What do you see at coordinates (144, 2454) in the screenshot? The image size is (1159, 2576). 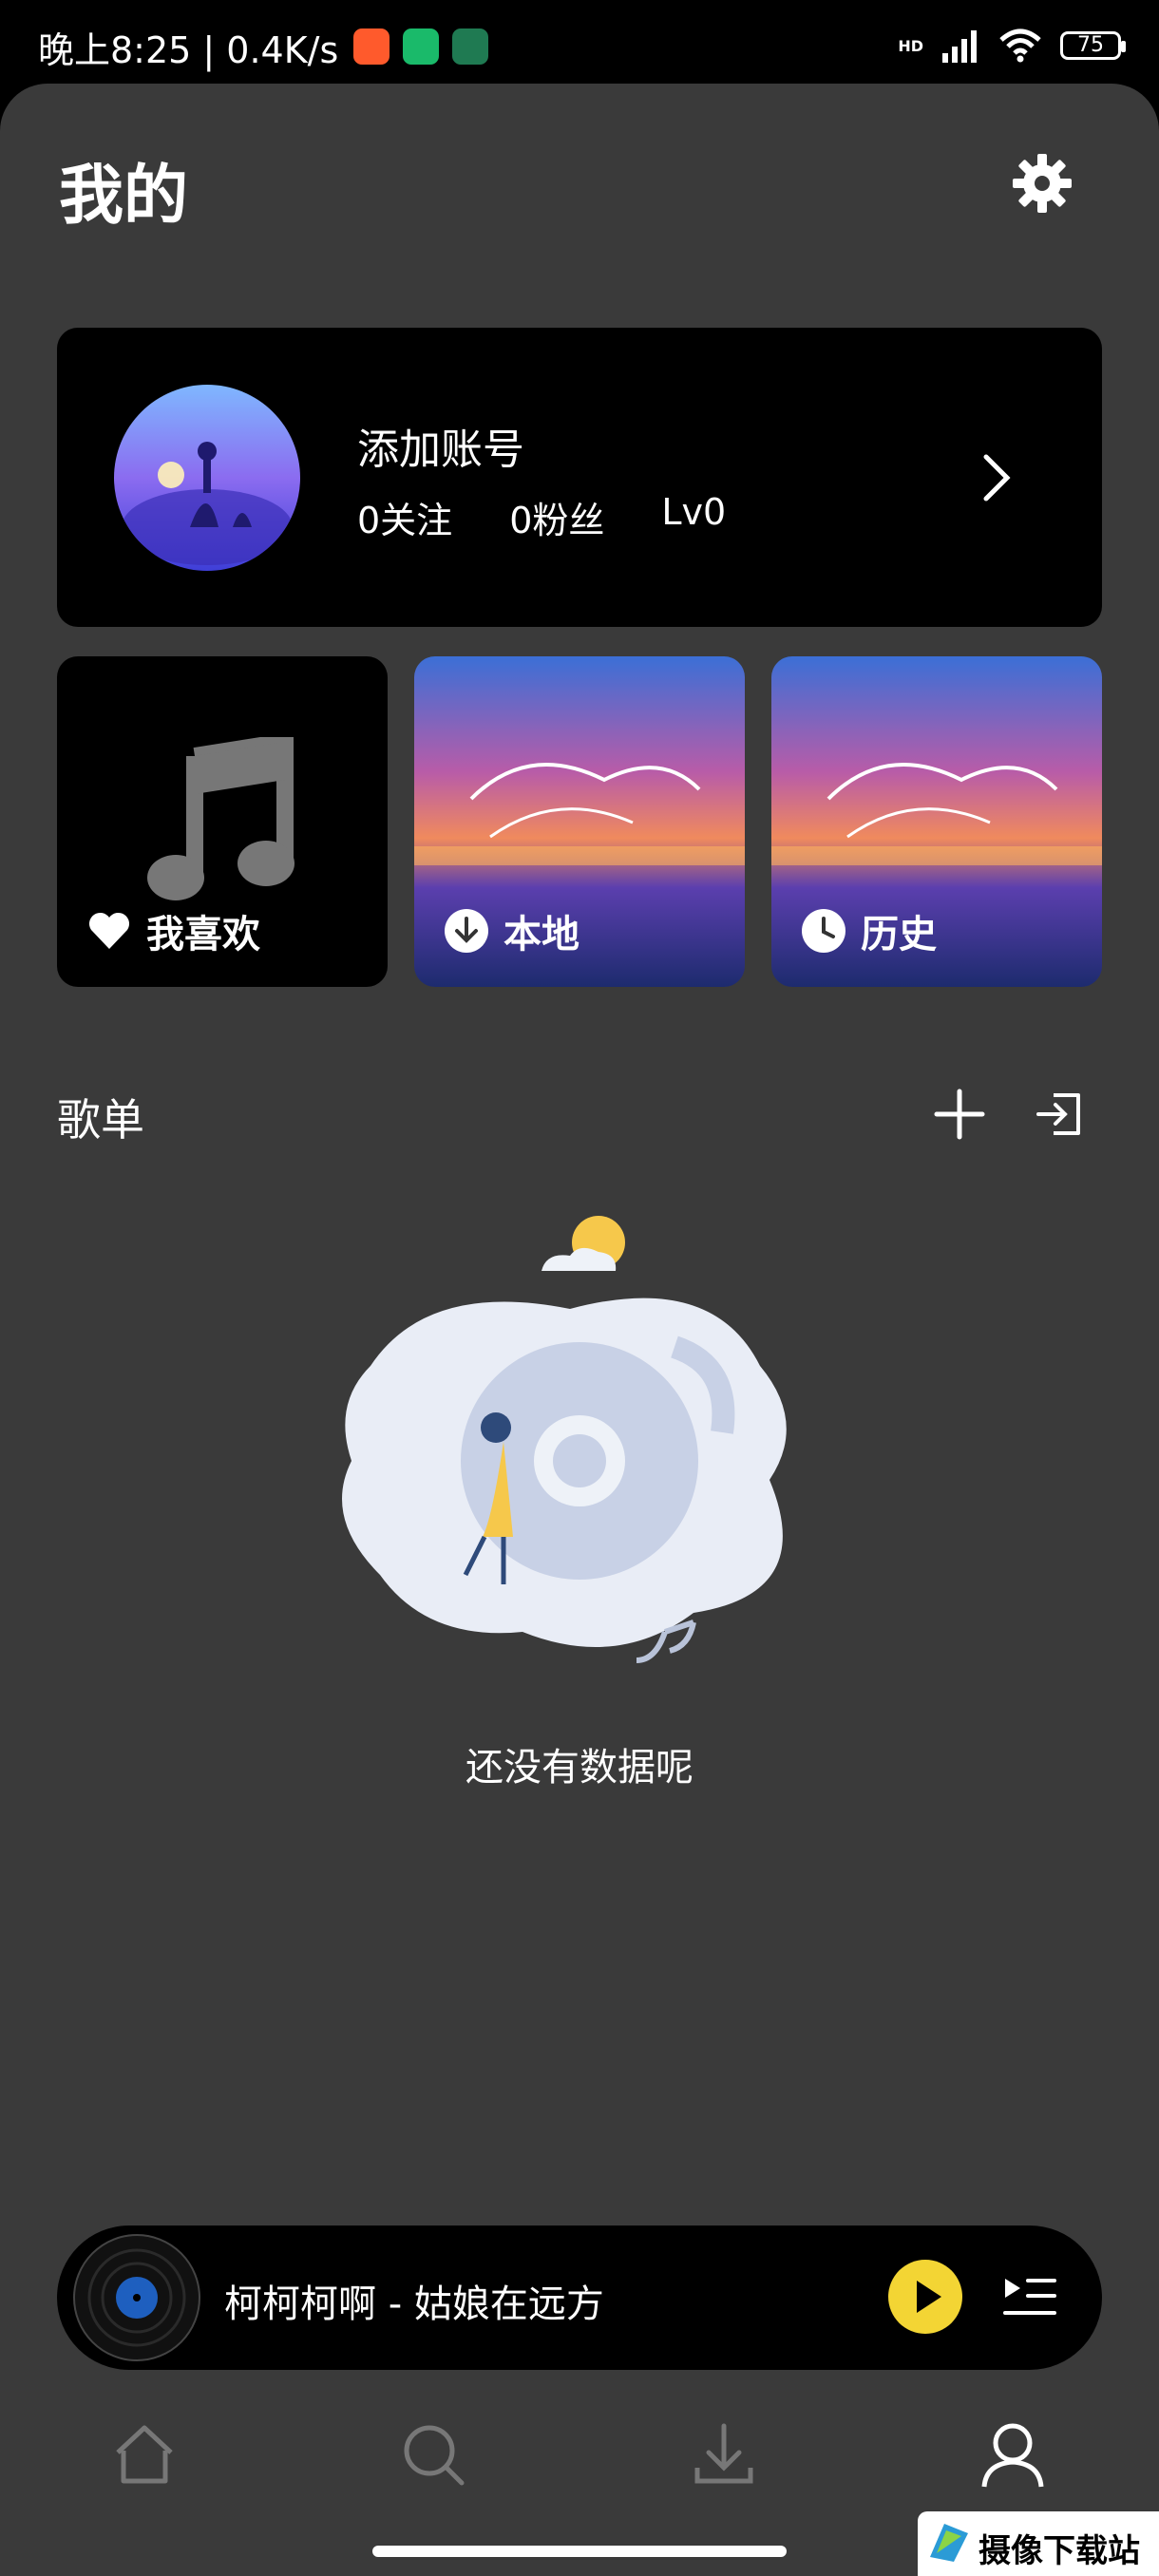 I see `home-icon` at bounding box center [144, 2454].